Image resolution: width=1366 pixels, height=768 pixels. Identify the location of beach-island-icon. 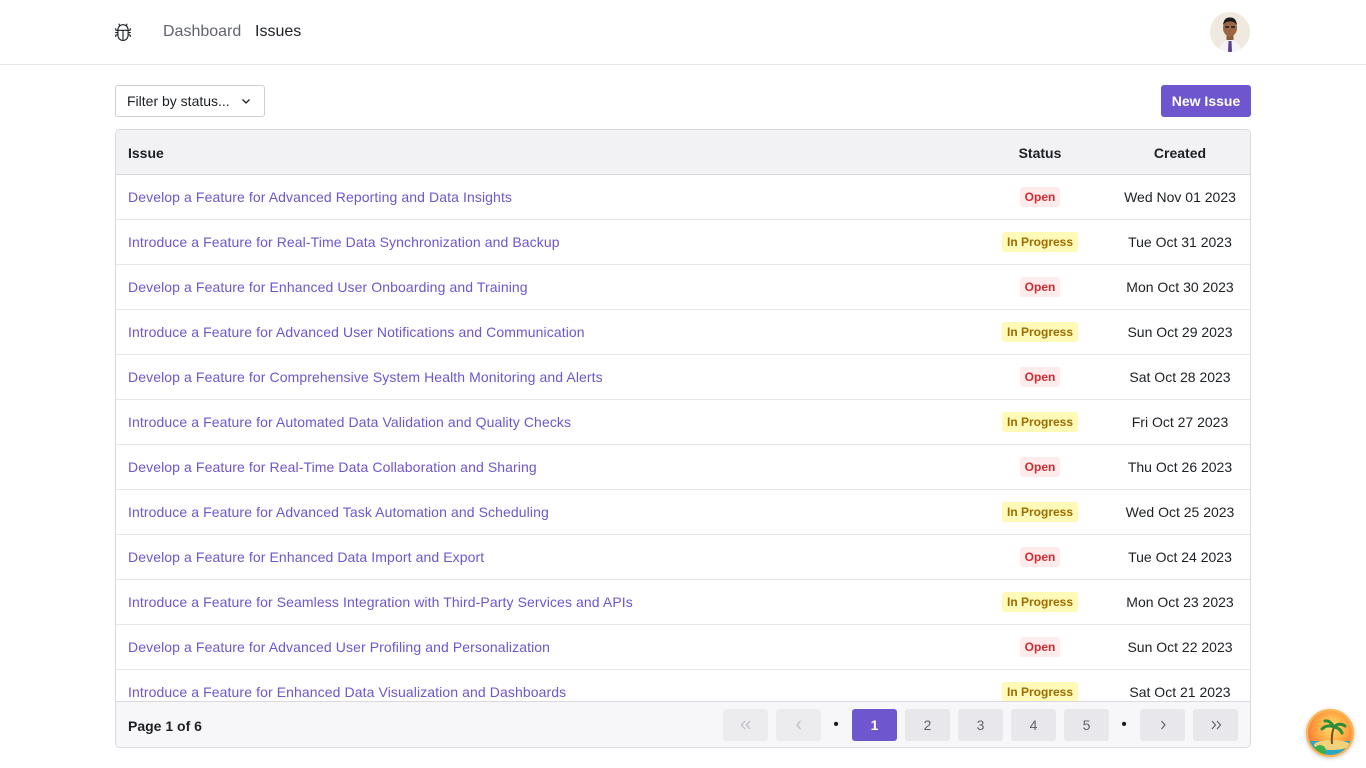
(1330, 733).